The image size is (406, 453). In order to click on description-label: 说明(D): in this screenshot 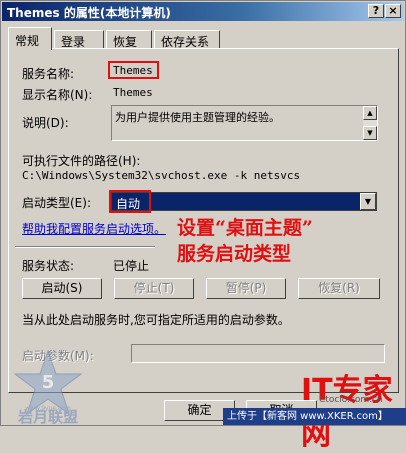, I will do `click(45, 123)`.